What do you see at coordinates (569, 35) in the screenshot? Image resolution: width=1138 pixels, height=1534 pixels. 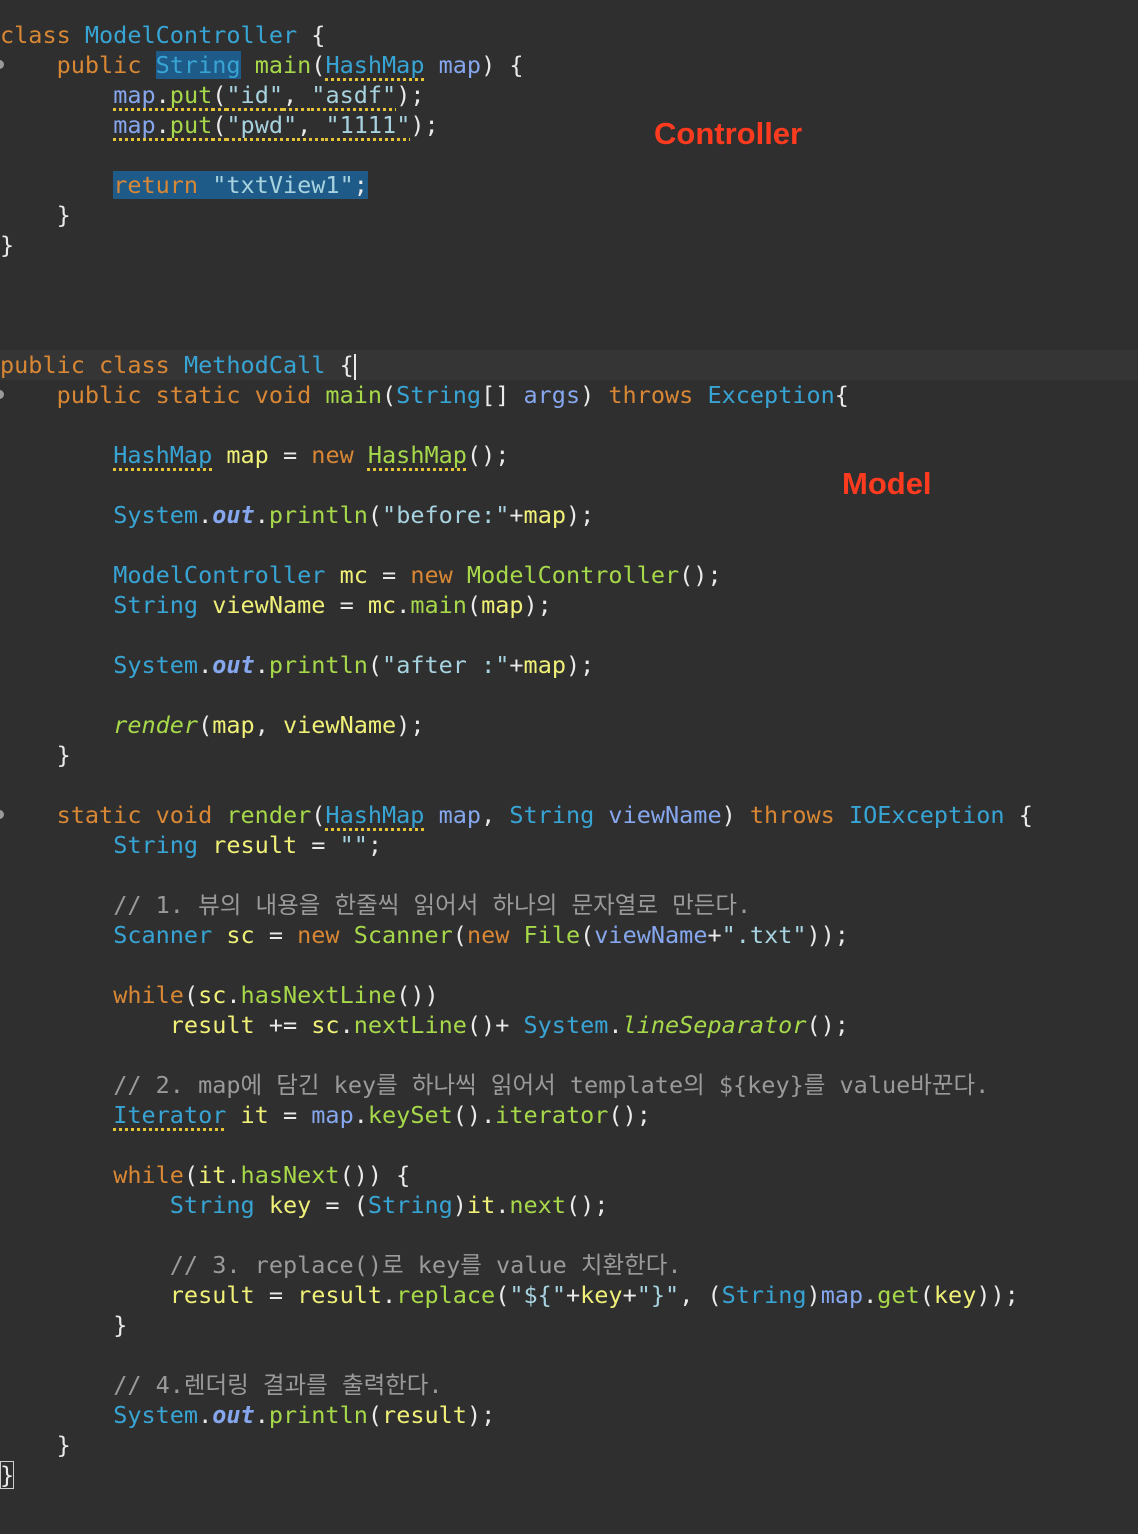 I see `code-line: class ModelController {` at bounding box center [569, 35].